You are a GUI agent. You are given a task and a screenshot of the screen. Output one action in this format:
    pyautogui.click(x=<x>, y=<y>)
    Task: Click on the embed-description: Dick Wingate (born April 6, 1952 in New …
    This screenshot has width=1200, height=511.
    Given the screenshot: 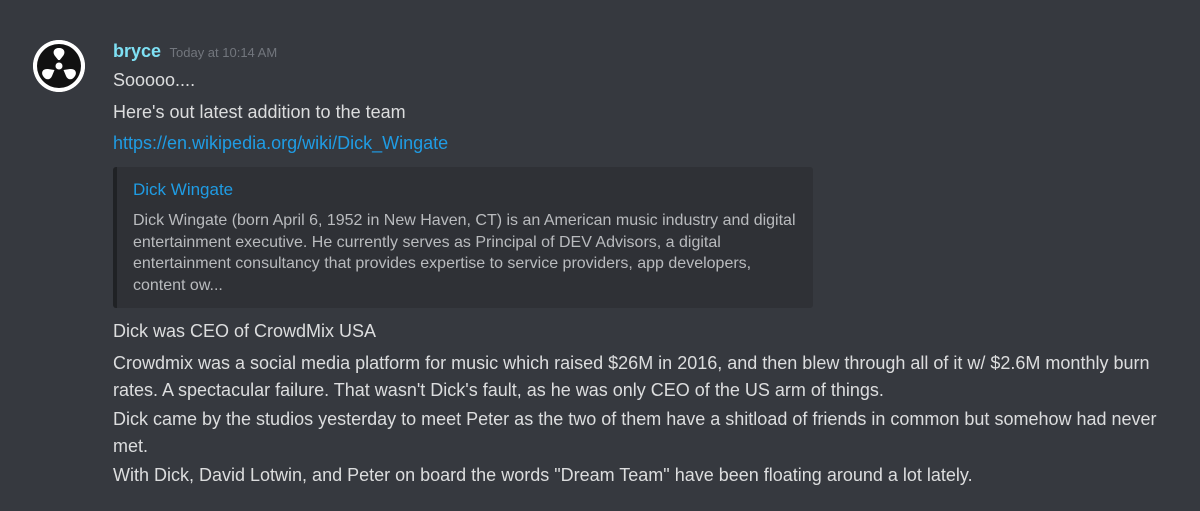 What is the action you would take?
    pyautogui.click(x=464, y=253)
    